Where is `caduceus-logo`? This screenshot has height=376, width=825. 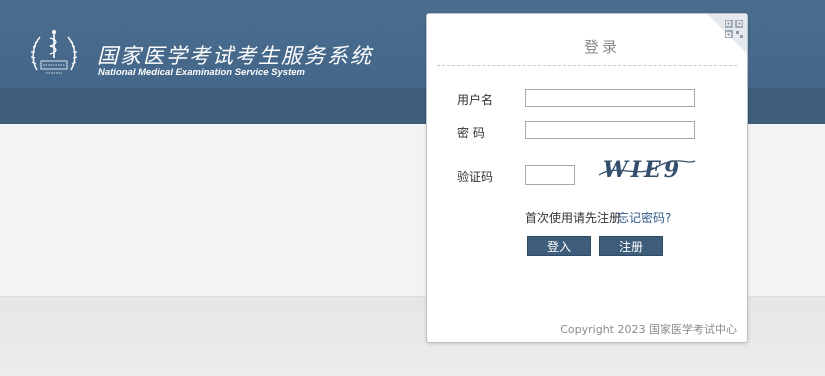 caduceus-logo is located at coordinates (54, 52).